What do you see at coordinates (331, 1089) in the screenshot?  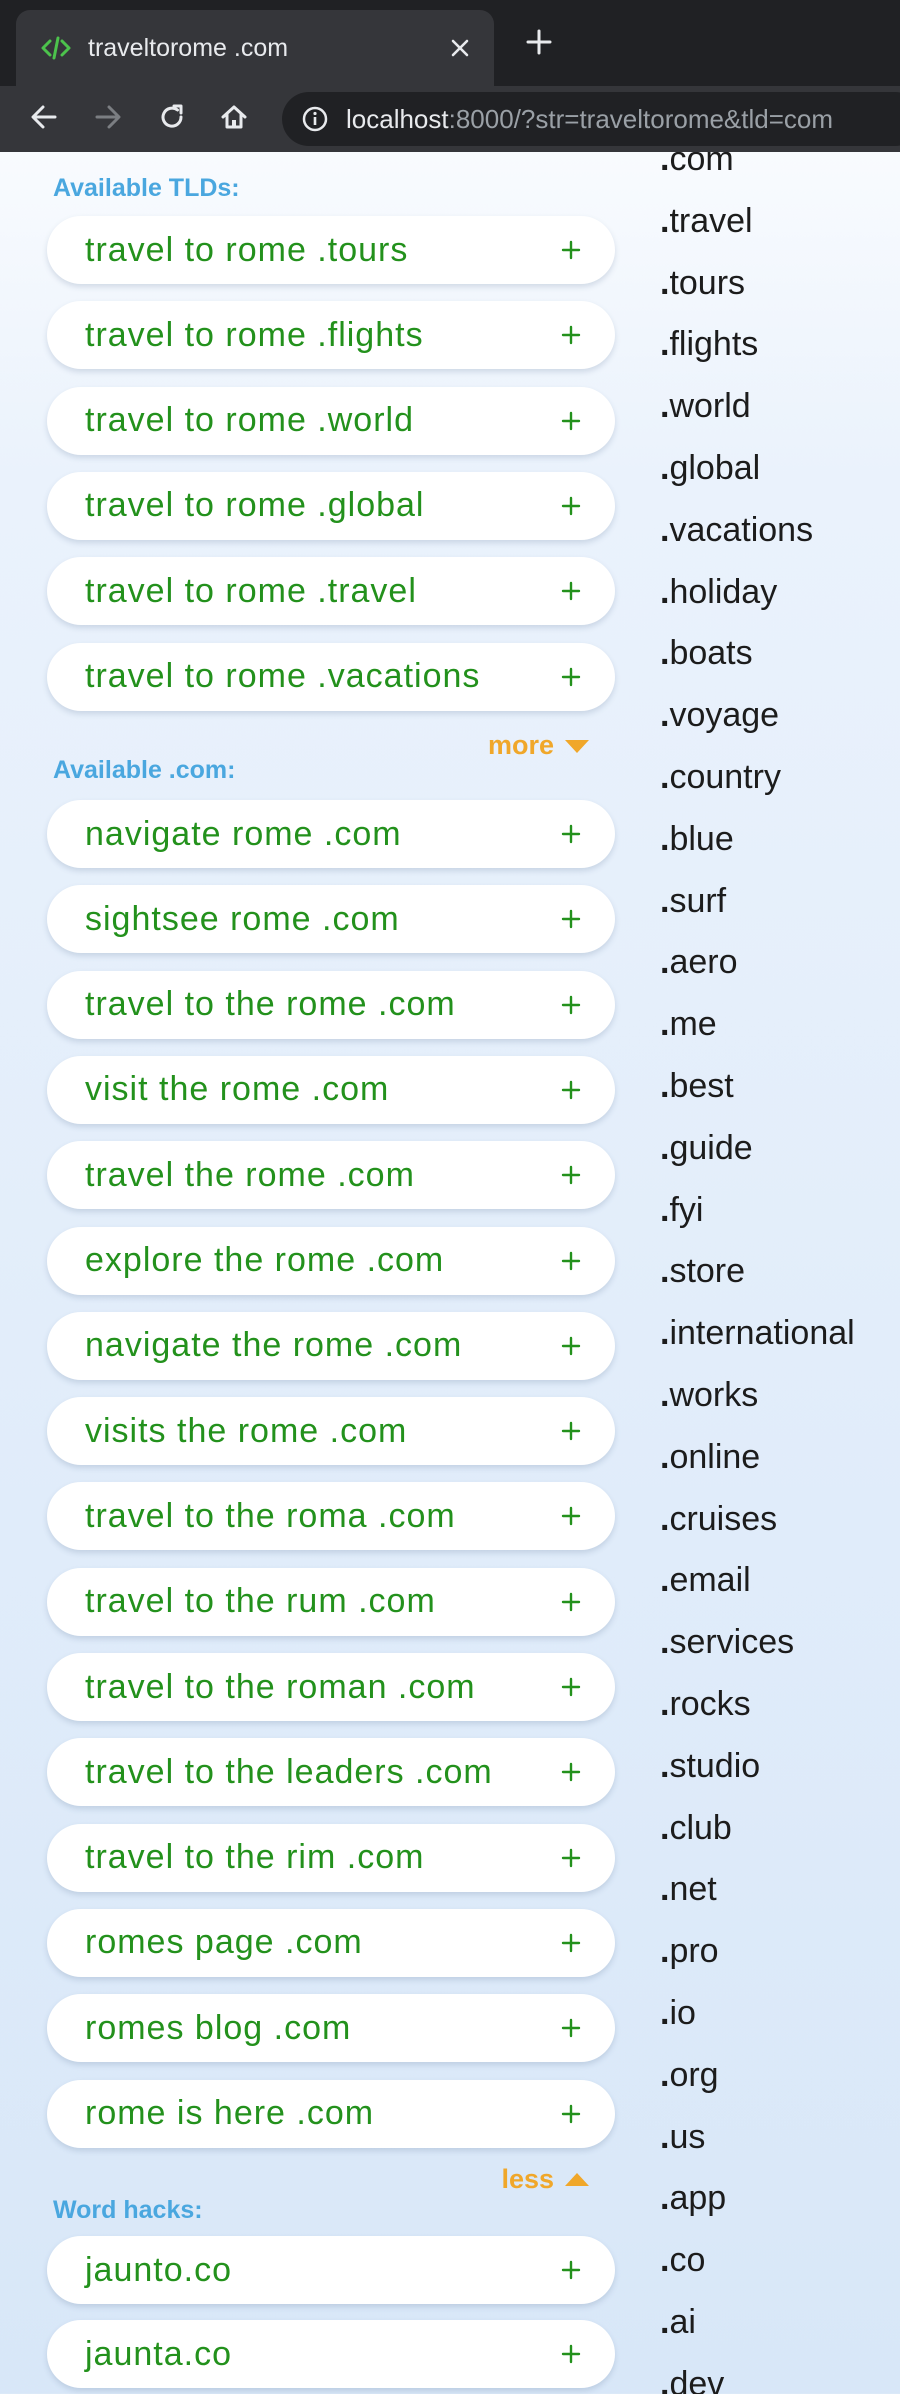 I see `com-domain-item: visit the rome .com` at bounding box center [331, 1089].